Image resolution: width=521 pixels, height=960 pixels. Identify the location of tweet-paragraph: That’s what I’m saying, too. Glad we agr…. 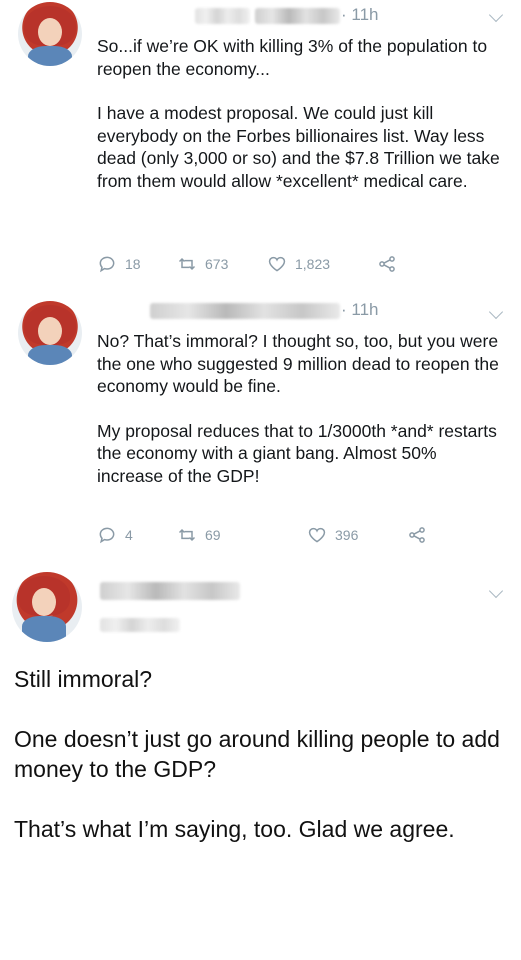
(234, 829).